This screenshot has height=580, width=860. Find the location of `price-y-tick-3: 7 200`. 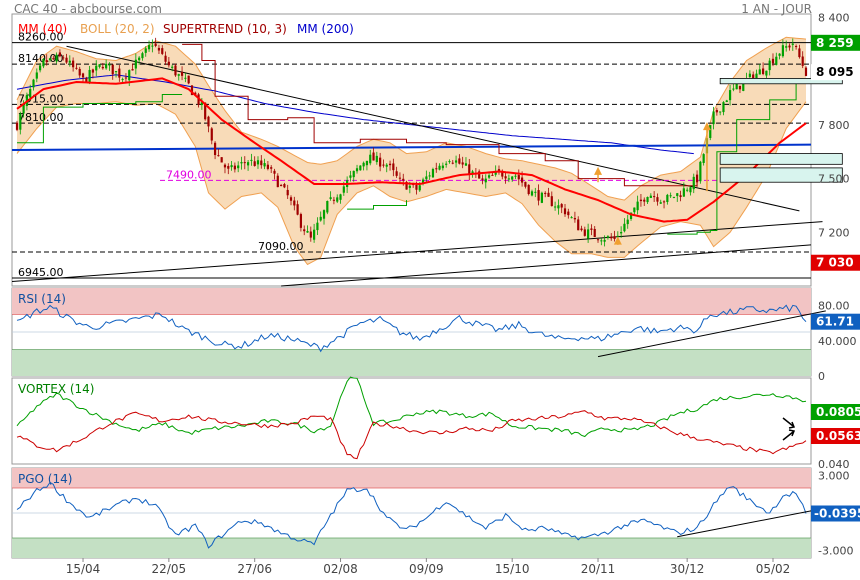

price-y-tick-3: 7 200 is located at coordinates (834, 232).